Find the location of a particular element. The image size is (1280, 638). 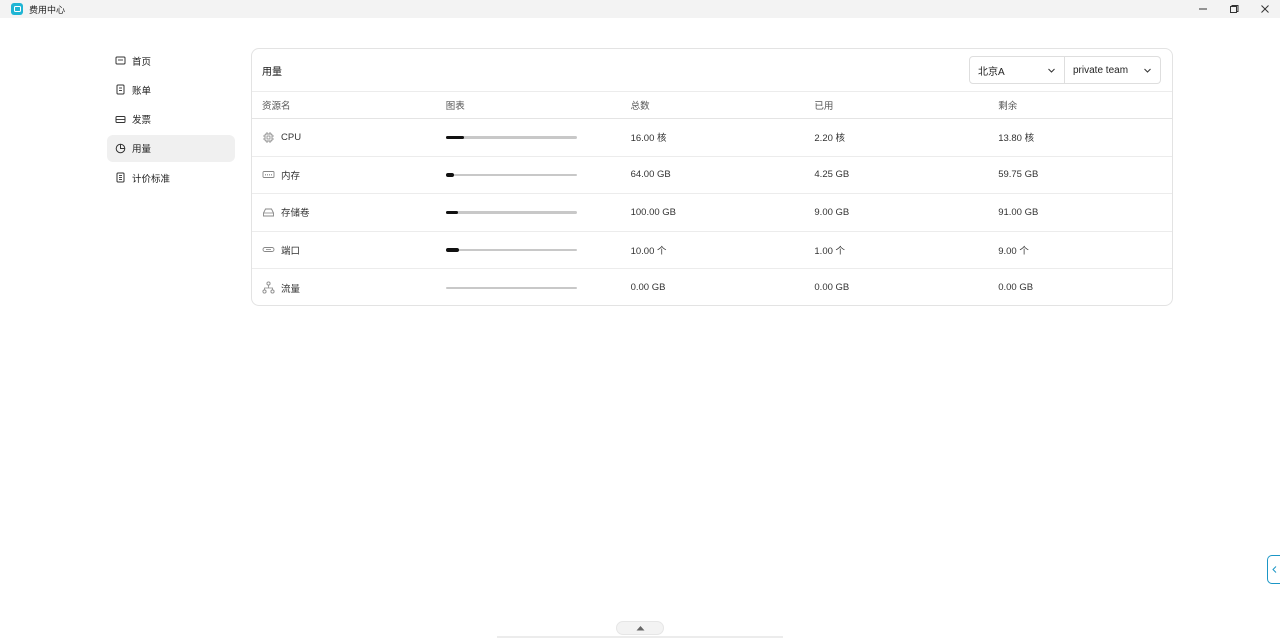

home-icon is located at coordinates (120, 60).